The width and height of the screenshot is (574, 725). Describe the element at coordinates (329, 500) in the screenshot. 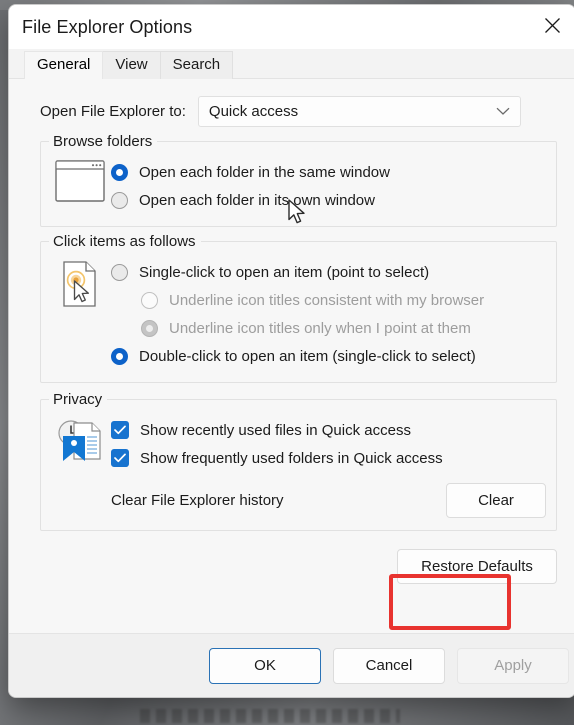

I see `clear-history-row: Clear File Explorer history Clear` at that location.